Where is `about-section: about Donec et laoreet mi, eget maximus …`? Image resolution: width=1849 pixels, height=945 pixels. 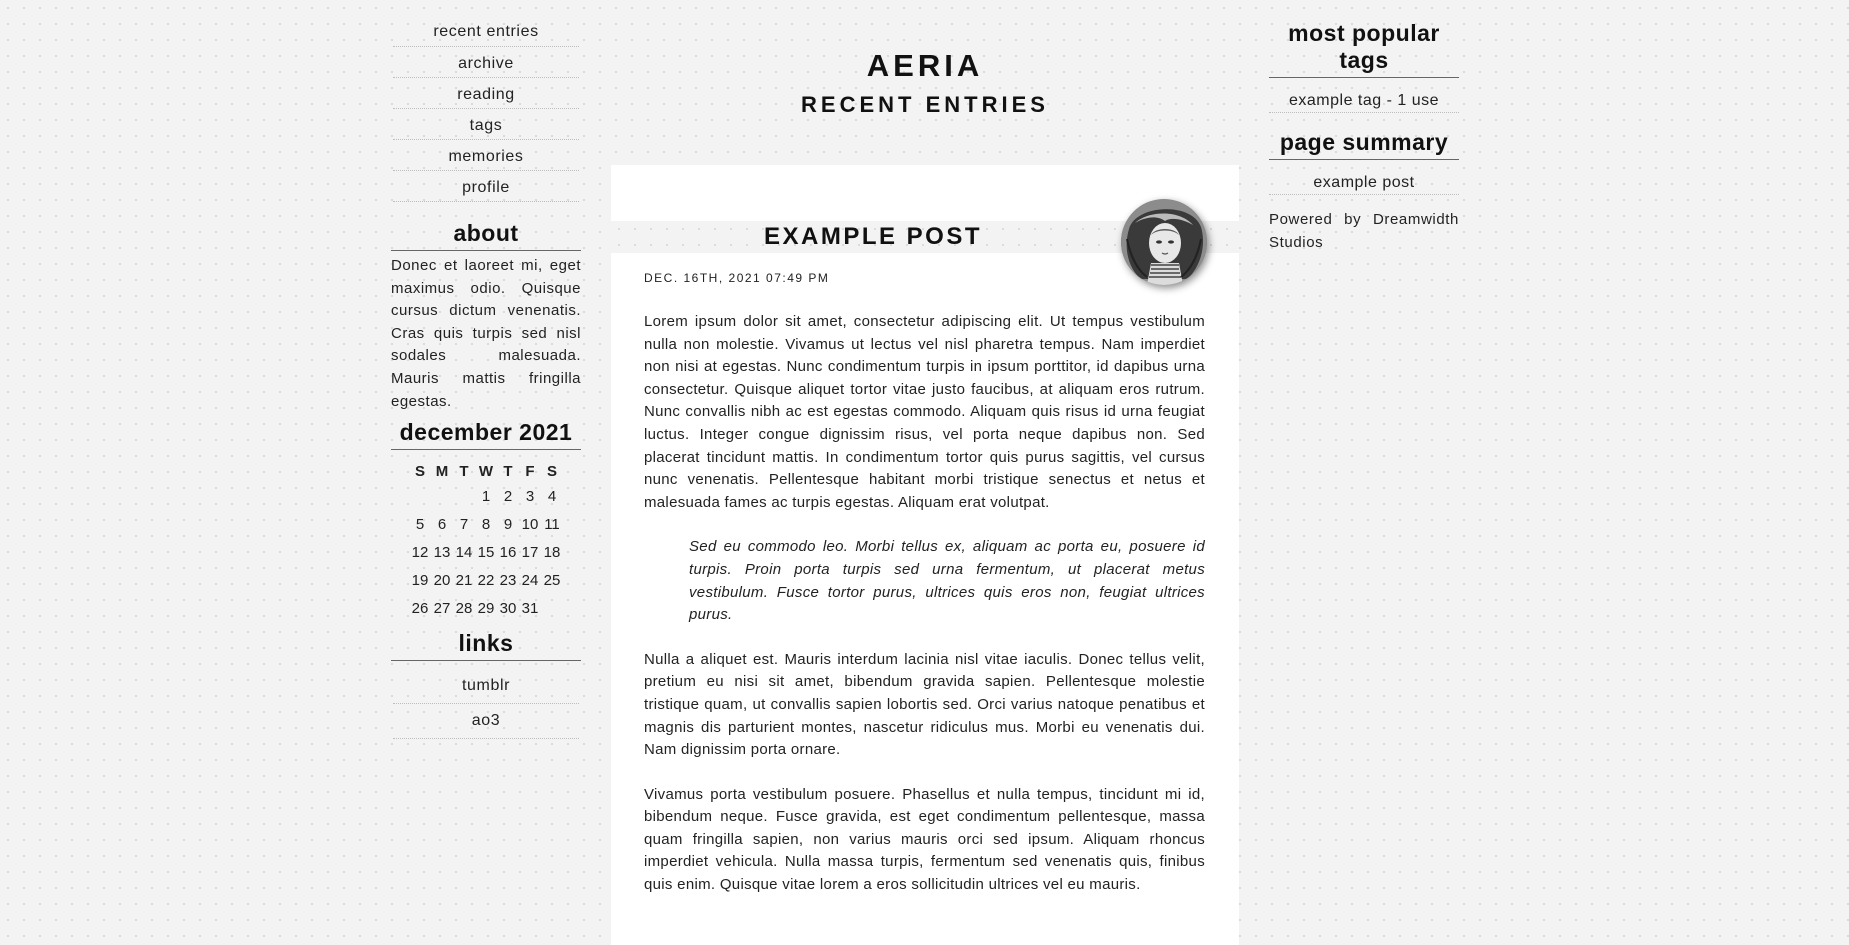
about-section: about Donec et laoreet mi, eget maximus … is located at coordinates (486, 316).